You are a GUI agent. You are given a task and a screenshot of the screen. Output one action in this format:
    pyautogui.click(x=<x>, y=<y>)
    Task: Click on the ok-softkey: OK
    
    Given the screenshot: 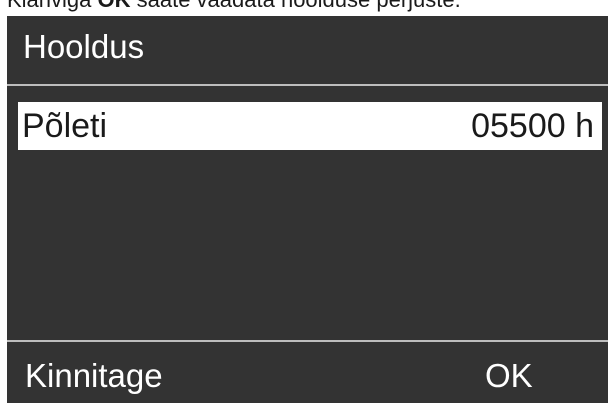 What is the action you would take?
    pyautogui.click(x=509, y=376)
    